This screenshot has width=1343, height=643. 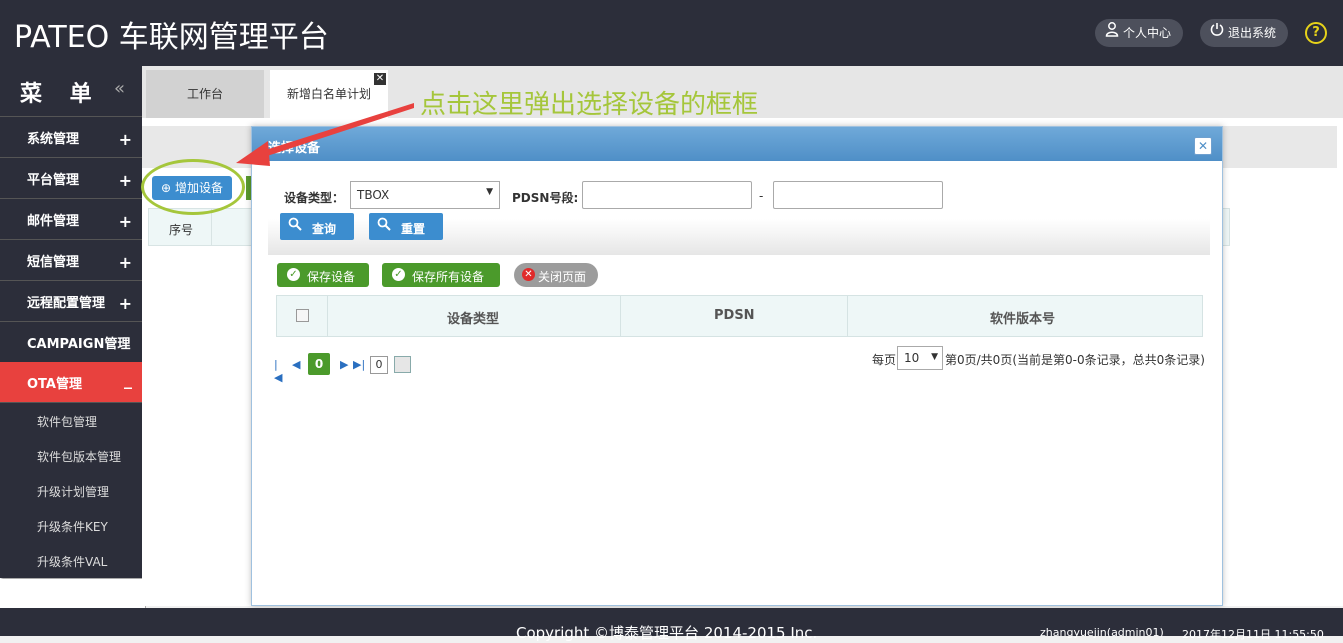 I want to click on current-time: 2017年12月11日 11:55:50, so click(x=1253, y=634).